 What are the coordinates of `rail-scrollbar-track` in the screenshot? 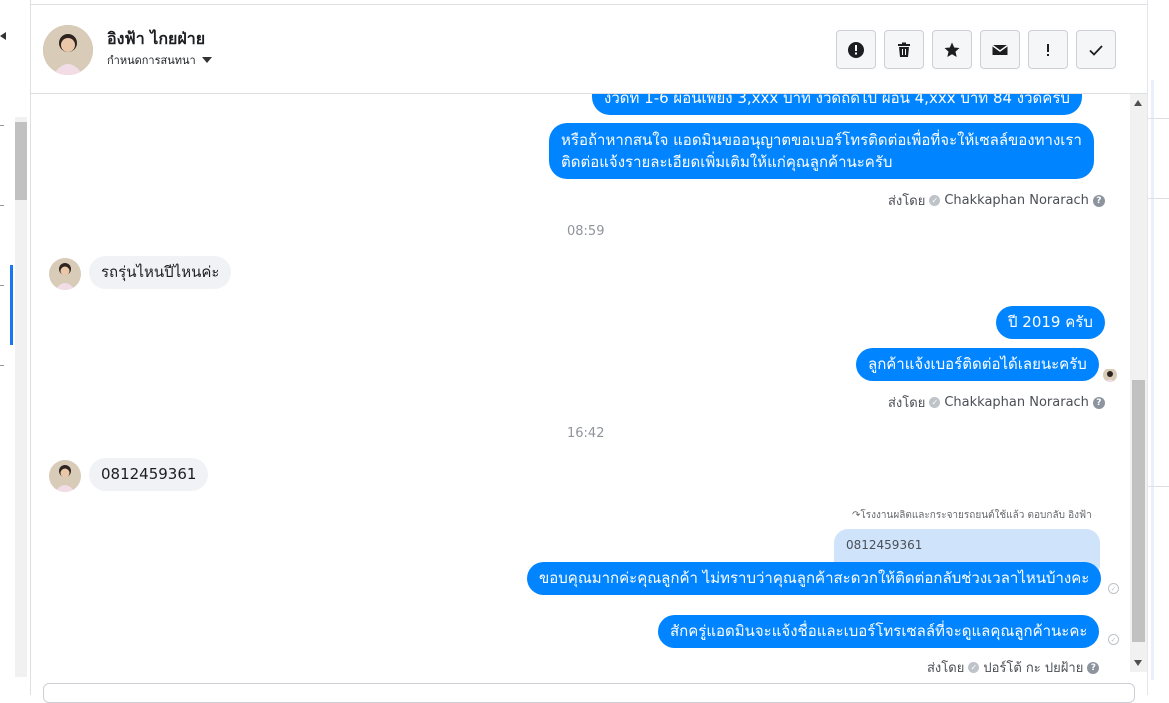 It's located at (21, 397).